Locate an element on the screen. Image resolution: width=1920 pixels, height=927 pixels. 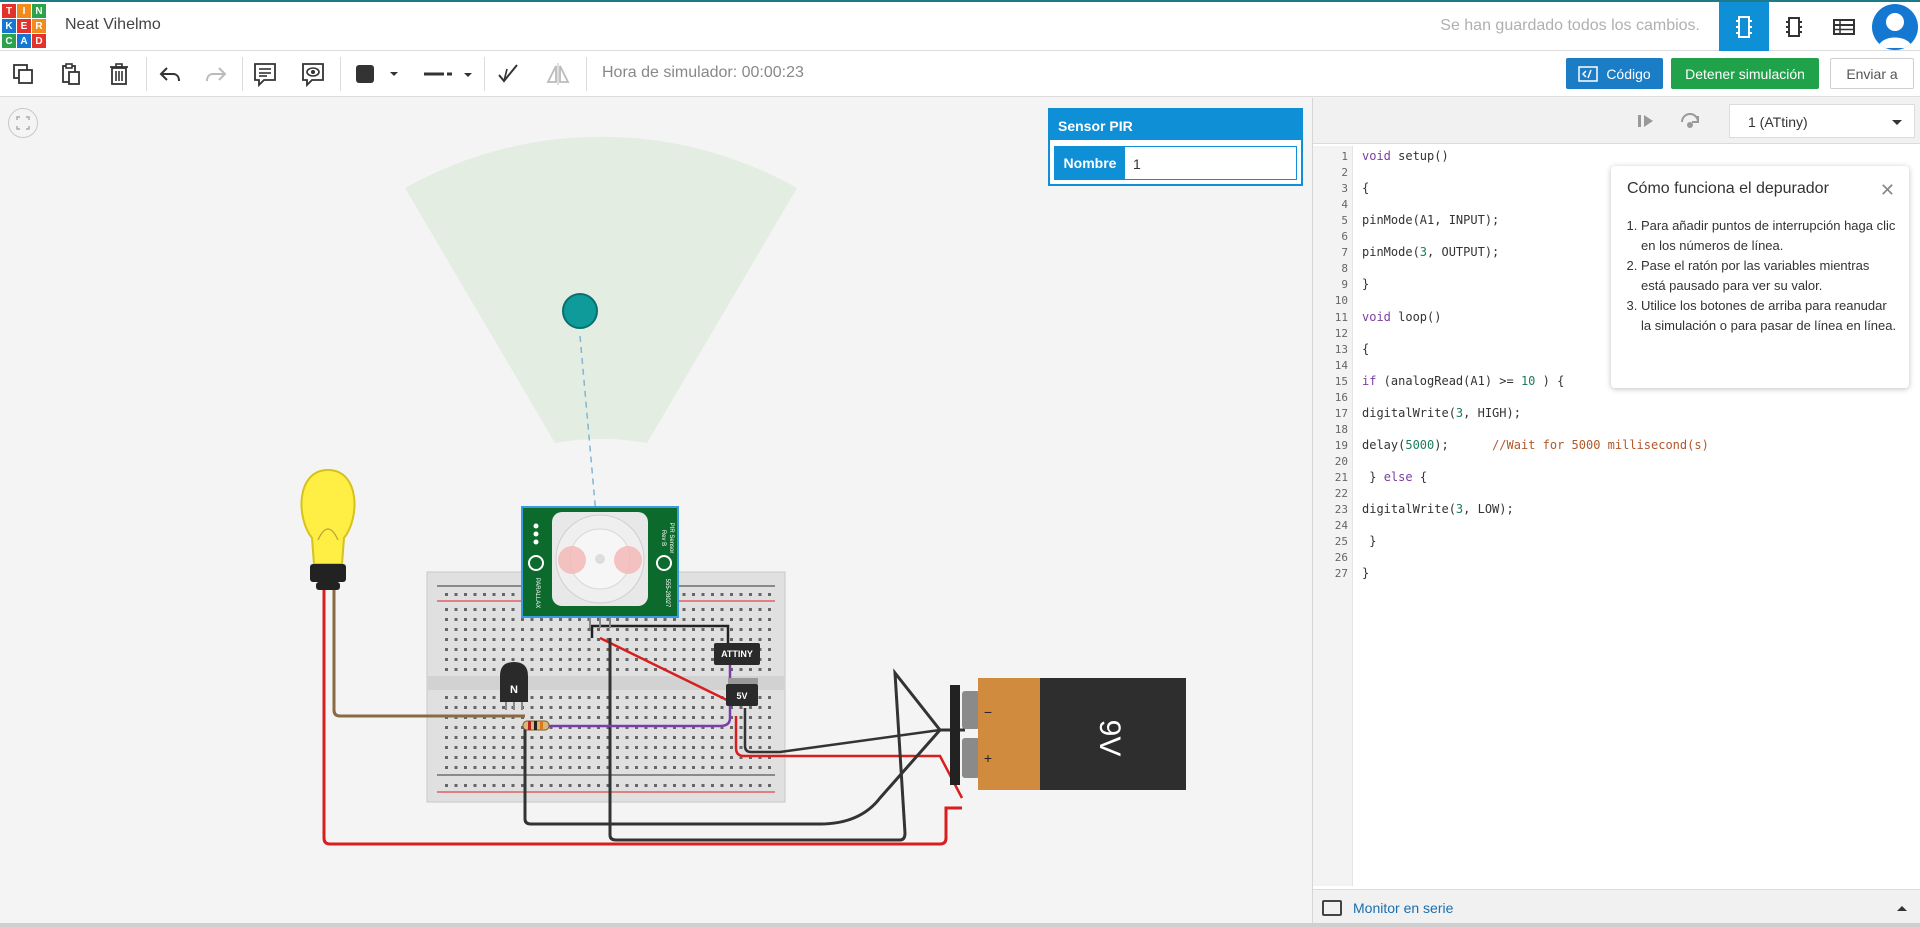
line-number: 20 is located at coordinates (1341, 461).